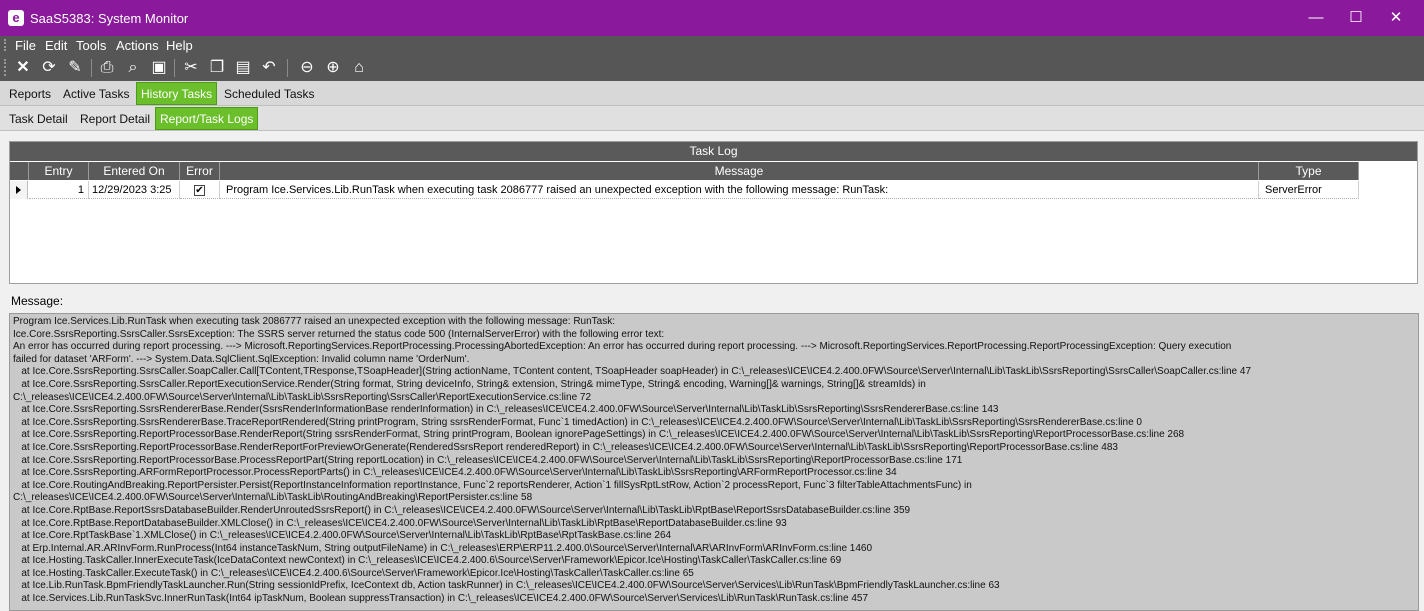 The image size is (1424, 611). Describe the element at coordinates (133, 68) in the screenshot. I see `preview-icon: ⌕` at that location.